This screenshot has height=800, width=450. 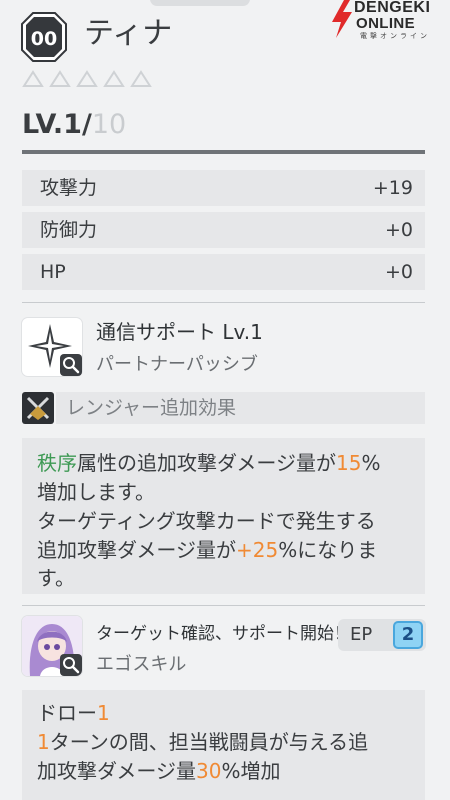 What do you see at coordinates (209, 771) in the screenshot?
I see `value-highlight: 30` at bounding box center [209, 771].